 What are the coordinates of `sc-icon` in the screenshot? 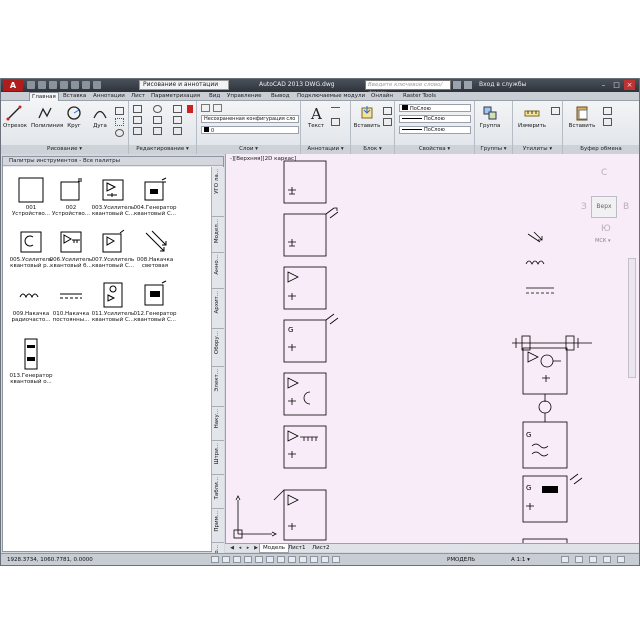 It's located at (336, 559).